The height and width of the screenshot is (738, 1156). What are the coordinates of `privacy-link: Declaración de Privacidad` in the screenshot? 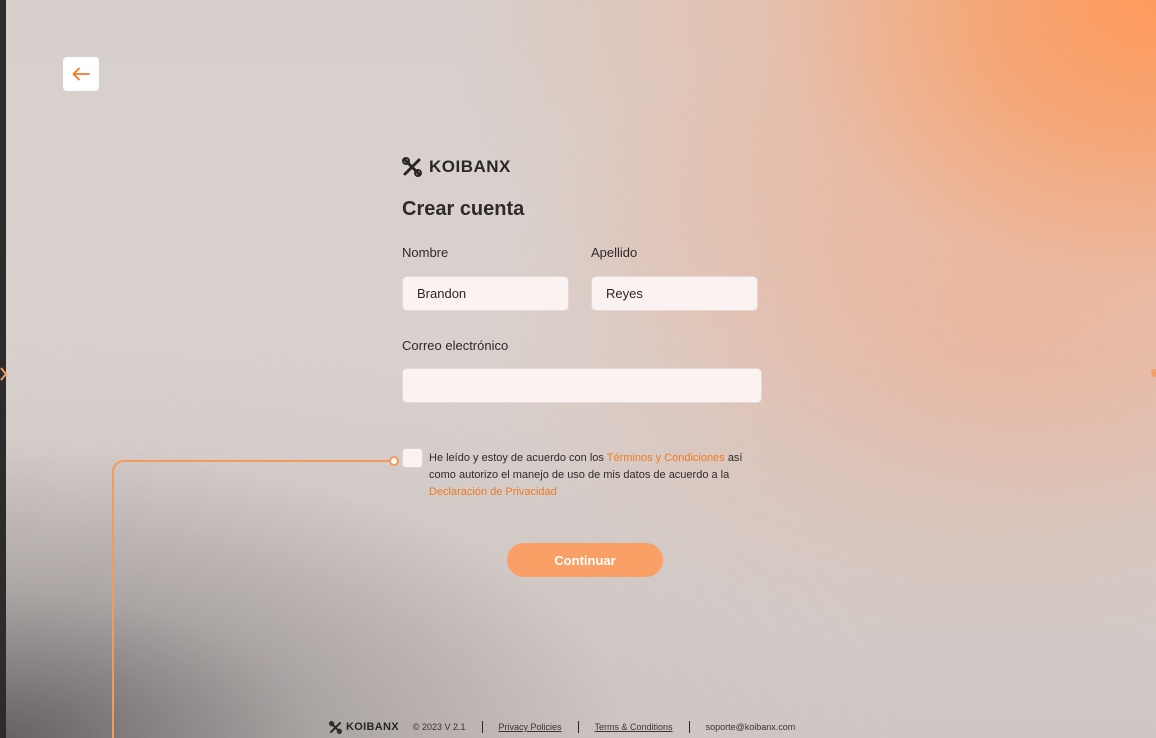 It's located at (493, 492).